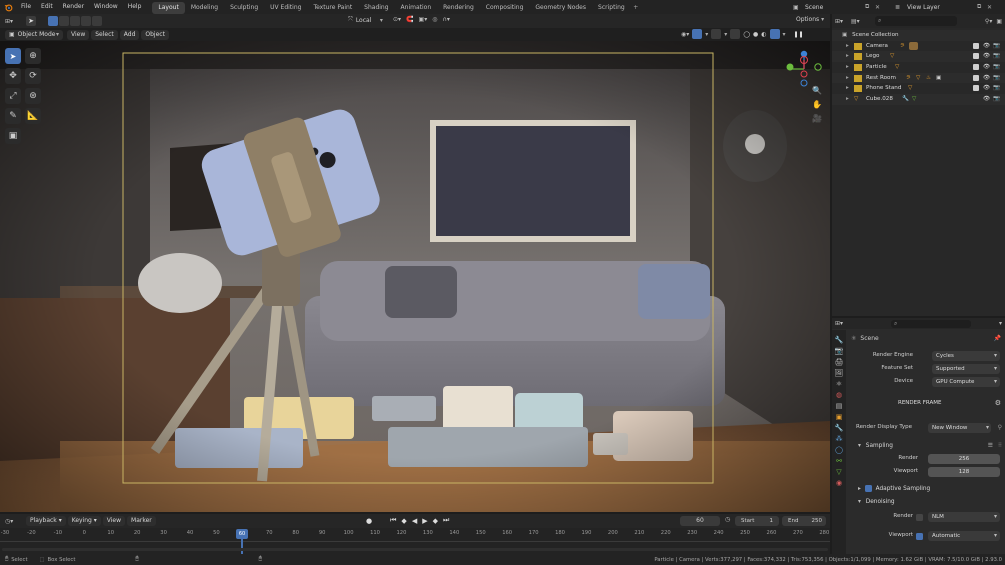  What do you see at coordinates (959, 428) in the screenshot?
I see `render-display-type-dropdown: New Window` at bounding box center [959, 428].